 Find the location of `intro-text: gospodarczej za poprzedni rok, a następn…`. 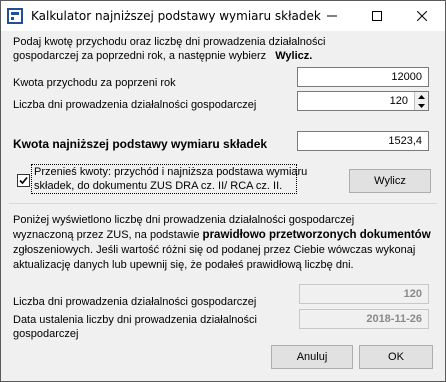

intro-text: gospodarczej za poprzedni rok, a następn… is located at coordinates (140, 56).